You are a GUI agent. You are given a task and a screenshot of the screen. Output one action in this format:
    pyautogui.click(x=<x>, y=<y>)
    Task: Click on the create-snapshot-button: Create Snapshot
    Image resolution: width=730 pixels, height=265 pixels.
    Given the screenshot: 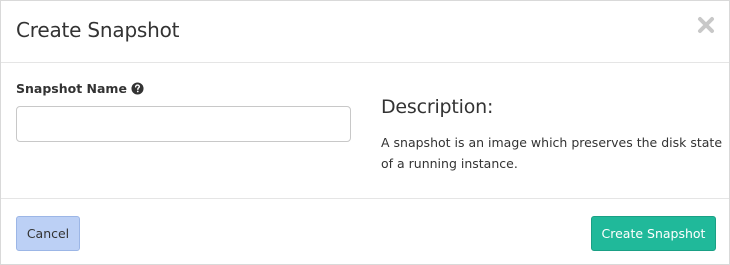 What is the action you would take?
    pyautogui.click(x=653, y=233)
    